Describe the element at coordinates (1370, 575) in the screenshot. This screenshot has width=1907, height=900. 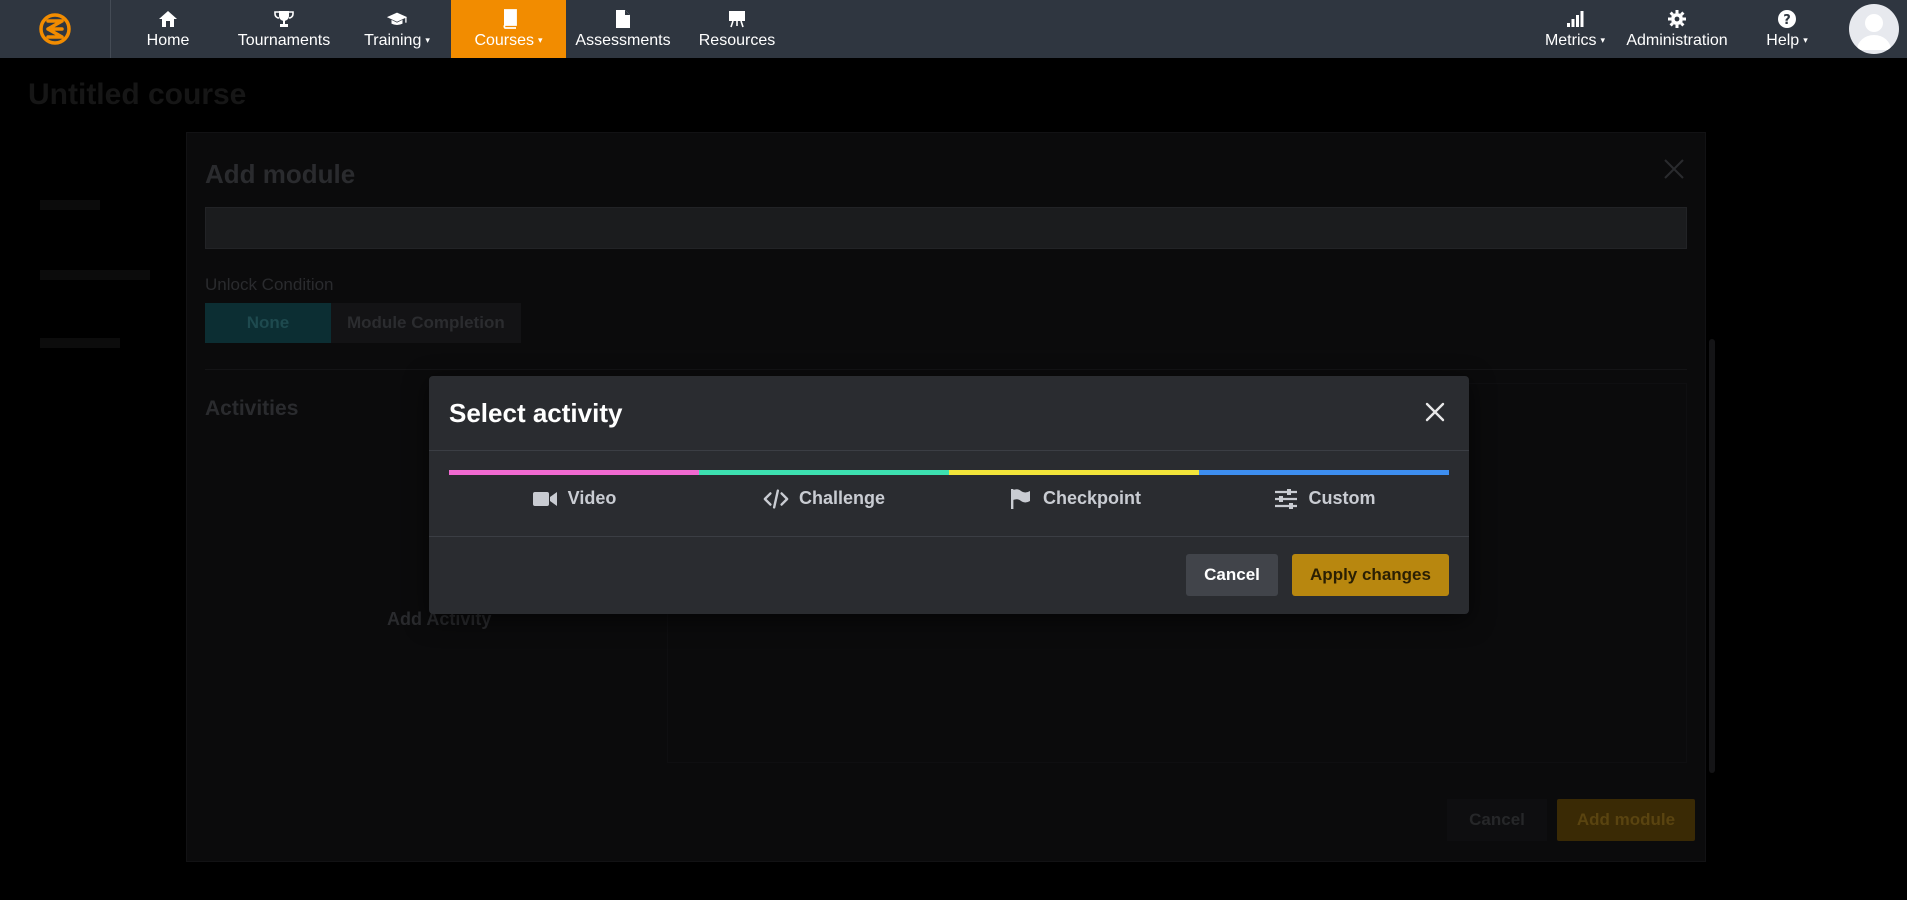
I see `apply-changes-button: Apply changes` at that location.